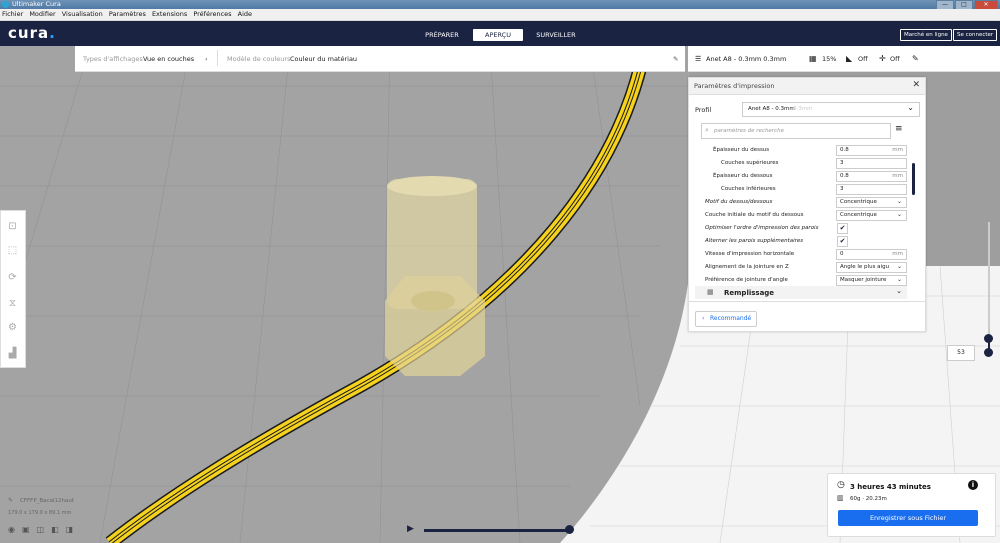 The image size is (1000, 543). What do you see at coordinates (726, 319) in the screenshot?
I see `recommended-button: ‹ Recommandé` at bounding box center [726, 319].